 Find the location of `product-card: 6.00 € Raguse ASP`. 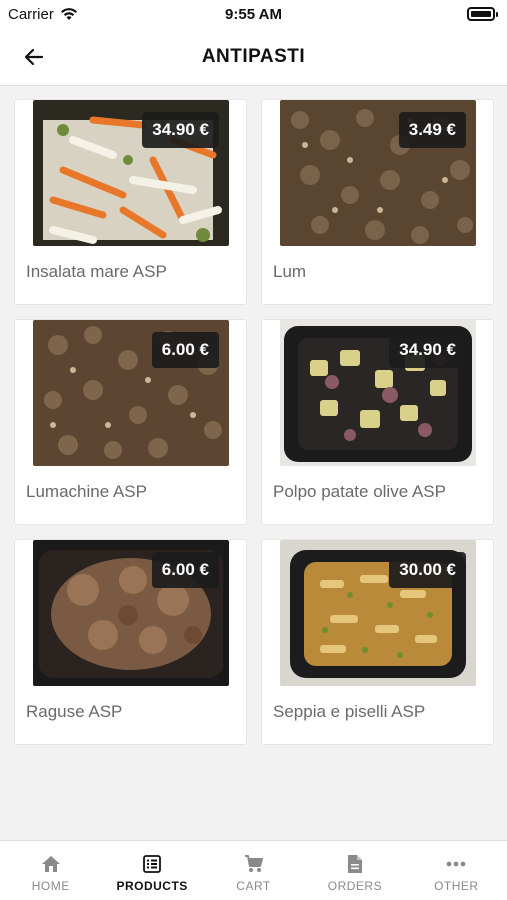

product-card: 6.00 € Raguse ASP is located at coordinates (130, 642).